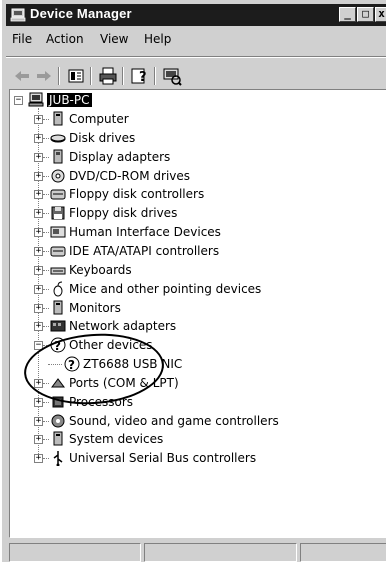 The image size is (386, 562). Describe the element at coordinates (22, 76) in the screenshot. I see `back-arrow-icon` at that location.